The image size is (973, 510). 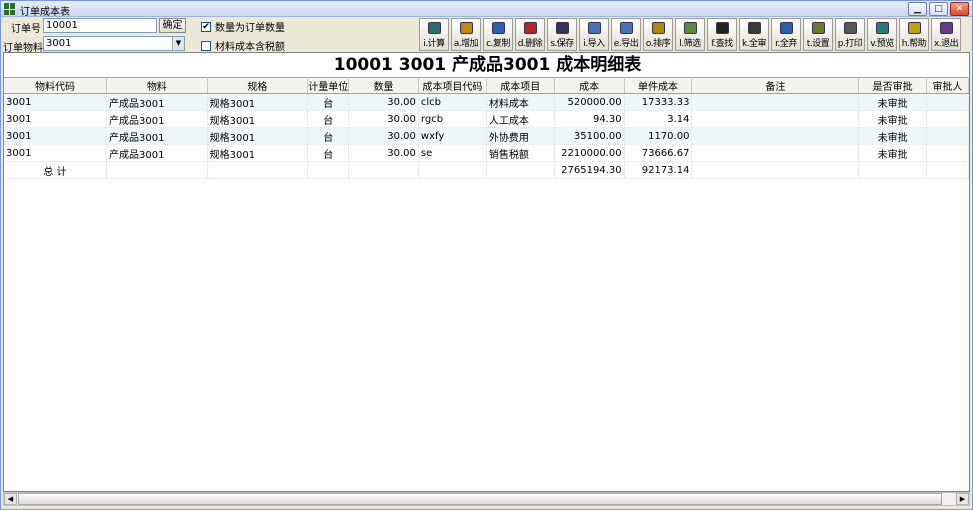 What do you see at coordinates (498, 34) in the screenshot?
I see `copy-button: c.复制` at bounding box center [498, 34].